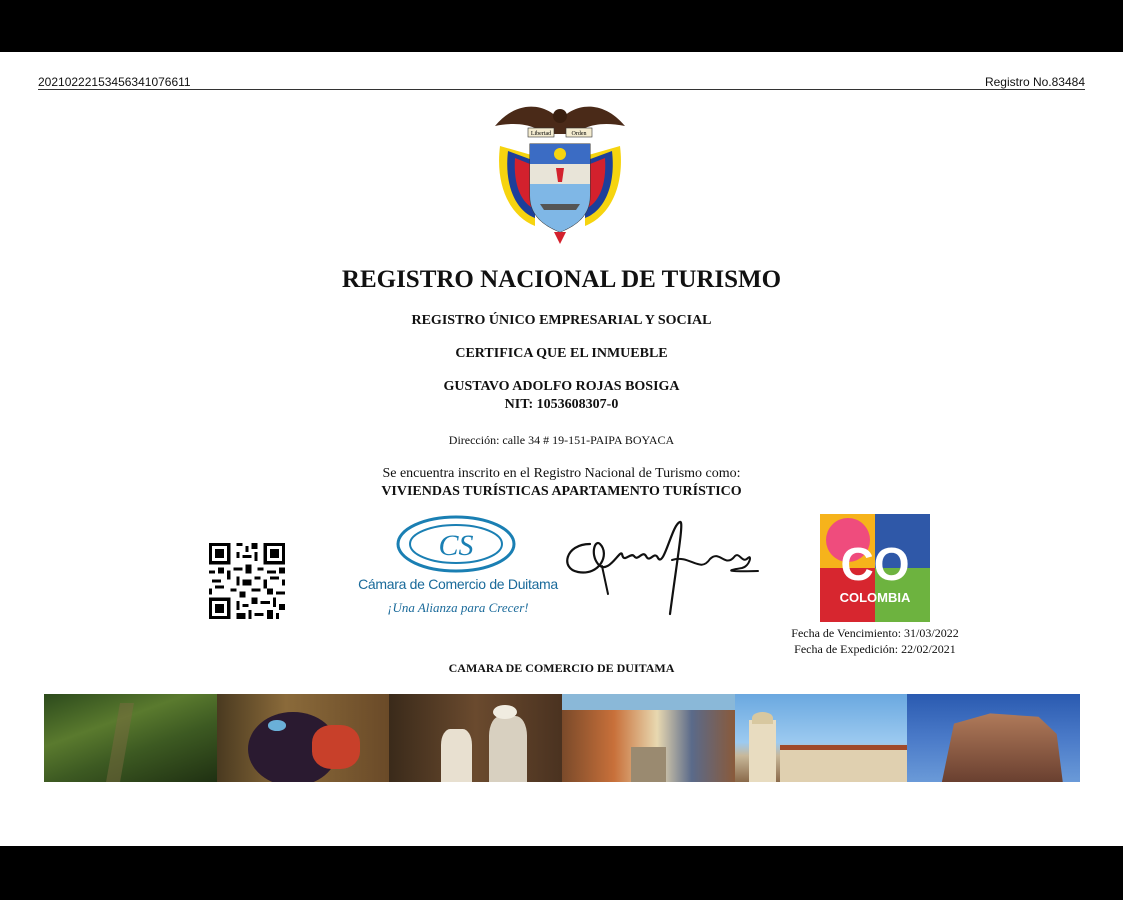 This screenshot has width=1123, height=900. I want to click on document-id: 20210222153456341076611, so click(114, 82).